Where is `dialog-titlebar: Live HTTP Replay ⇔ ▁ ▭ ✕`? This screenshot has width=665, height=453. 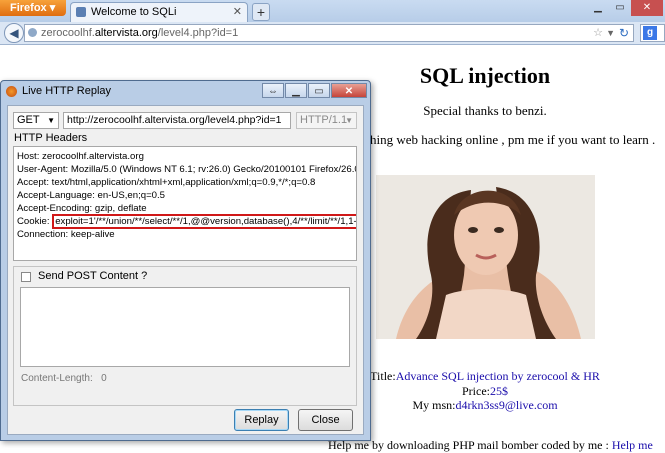
dialog-titlebar: Live HTTP Replay ⇔ ▁ ▭ ✕ is located at coordinates (185, 92).